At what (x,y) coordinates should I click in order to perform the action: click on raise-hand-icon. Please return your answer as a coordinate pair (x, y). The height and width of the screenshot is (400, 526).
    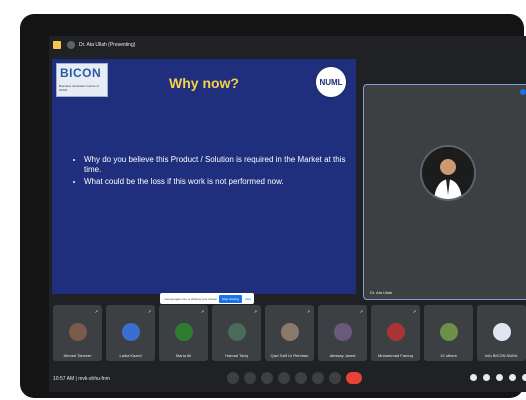
    Looking at the image, I should click on (318, 378).